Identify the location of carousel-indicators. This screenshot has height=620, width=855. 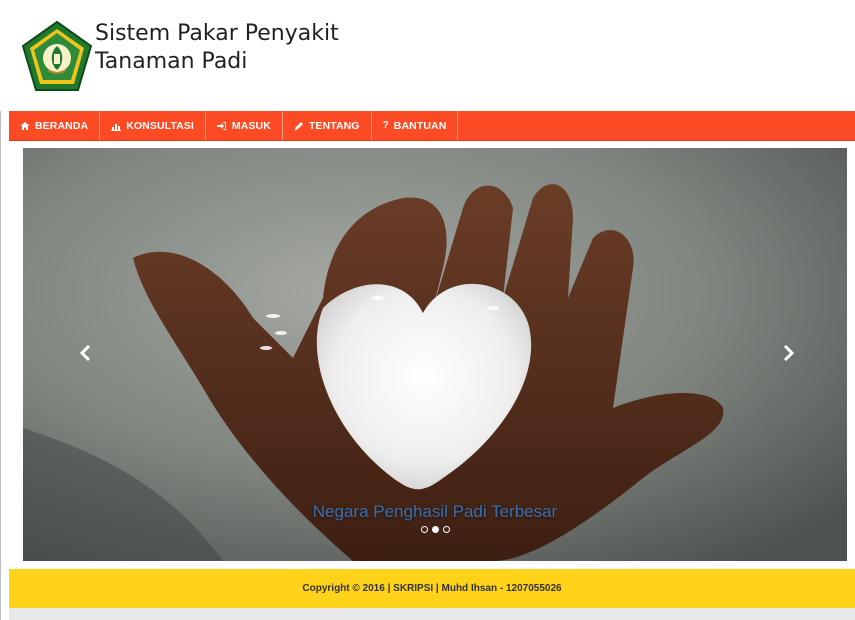
(435, 529).